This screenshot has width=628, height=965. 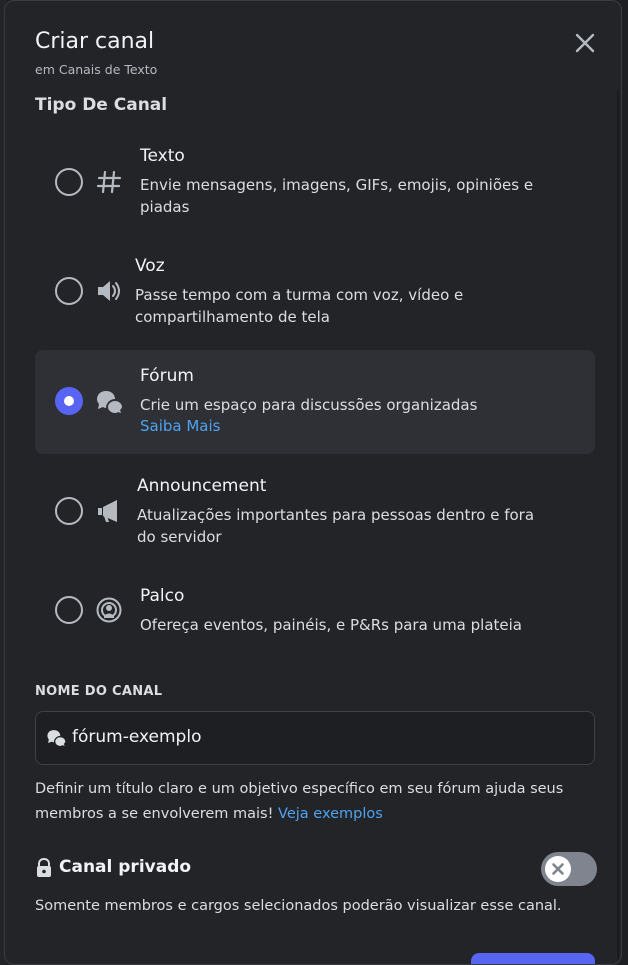 I want to click on channel-name-label: NOME DO CANAL, so click(x=99, y=691).